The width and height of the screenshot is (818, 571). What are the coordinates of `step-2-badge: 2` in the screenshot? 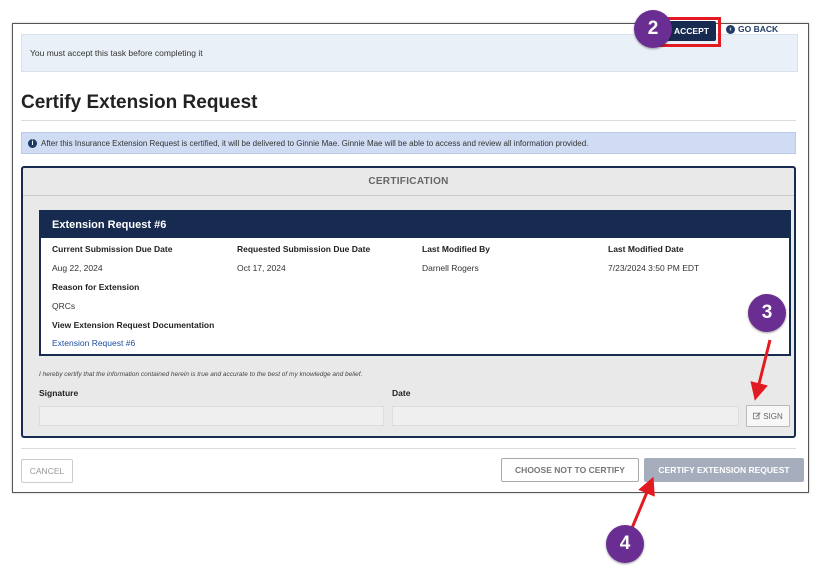 It's located at (653, 29).